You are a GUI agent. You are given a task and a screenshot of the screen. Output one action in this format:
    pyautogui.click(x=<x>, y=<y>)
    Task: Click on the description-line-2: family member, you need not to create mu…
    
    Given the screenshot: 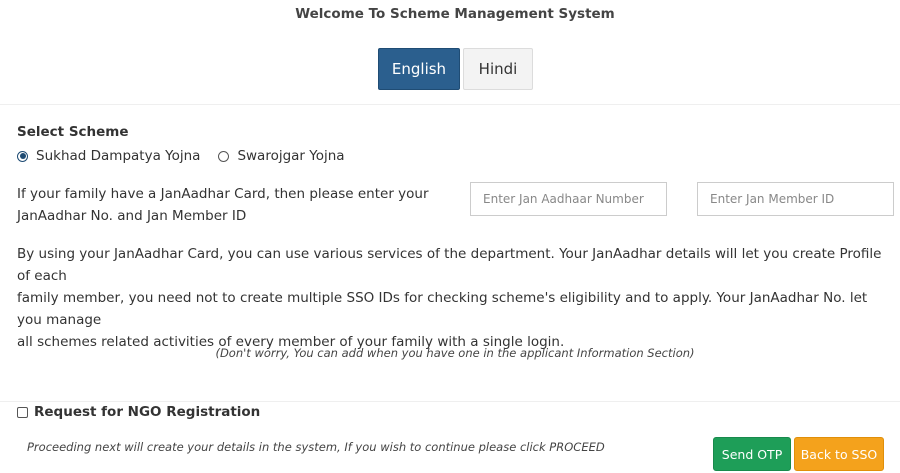 What is the action you would take?
    pyautogui.click(x=442, y=309)
    